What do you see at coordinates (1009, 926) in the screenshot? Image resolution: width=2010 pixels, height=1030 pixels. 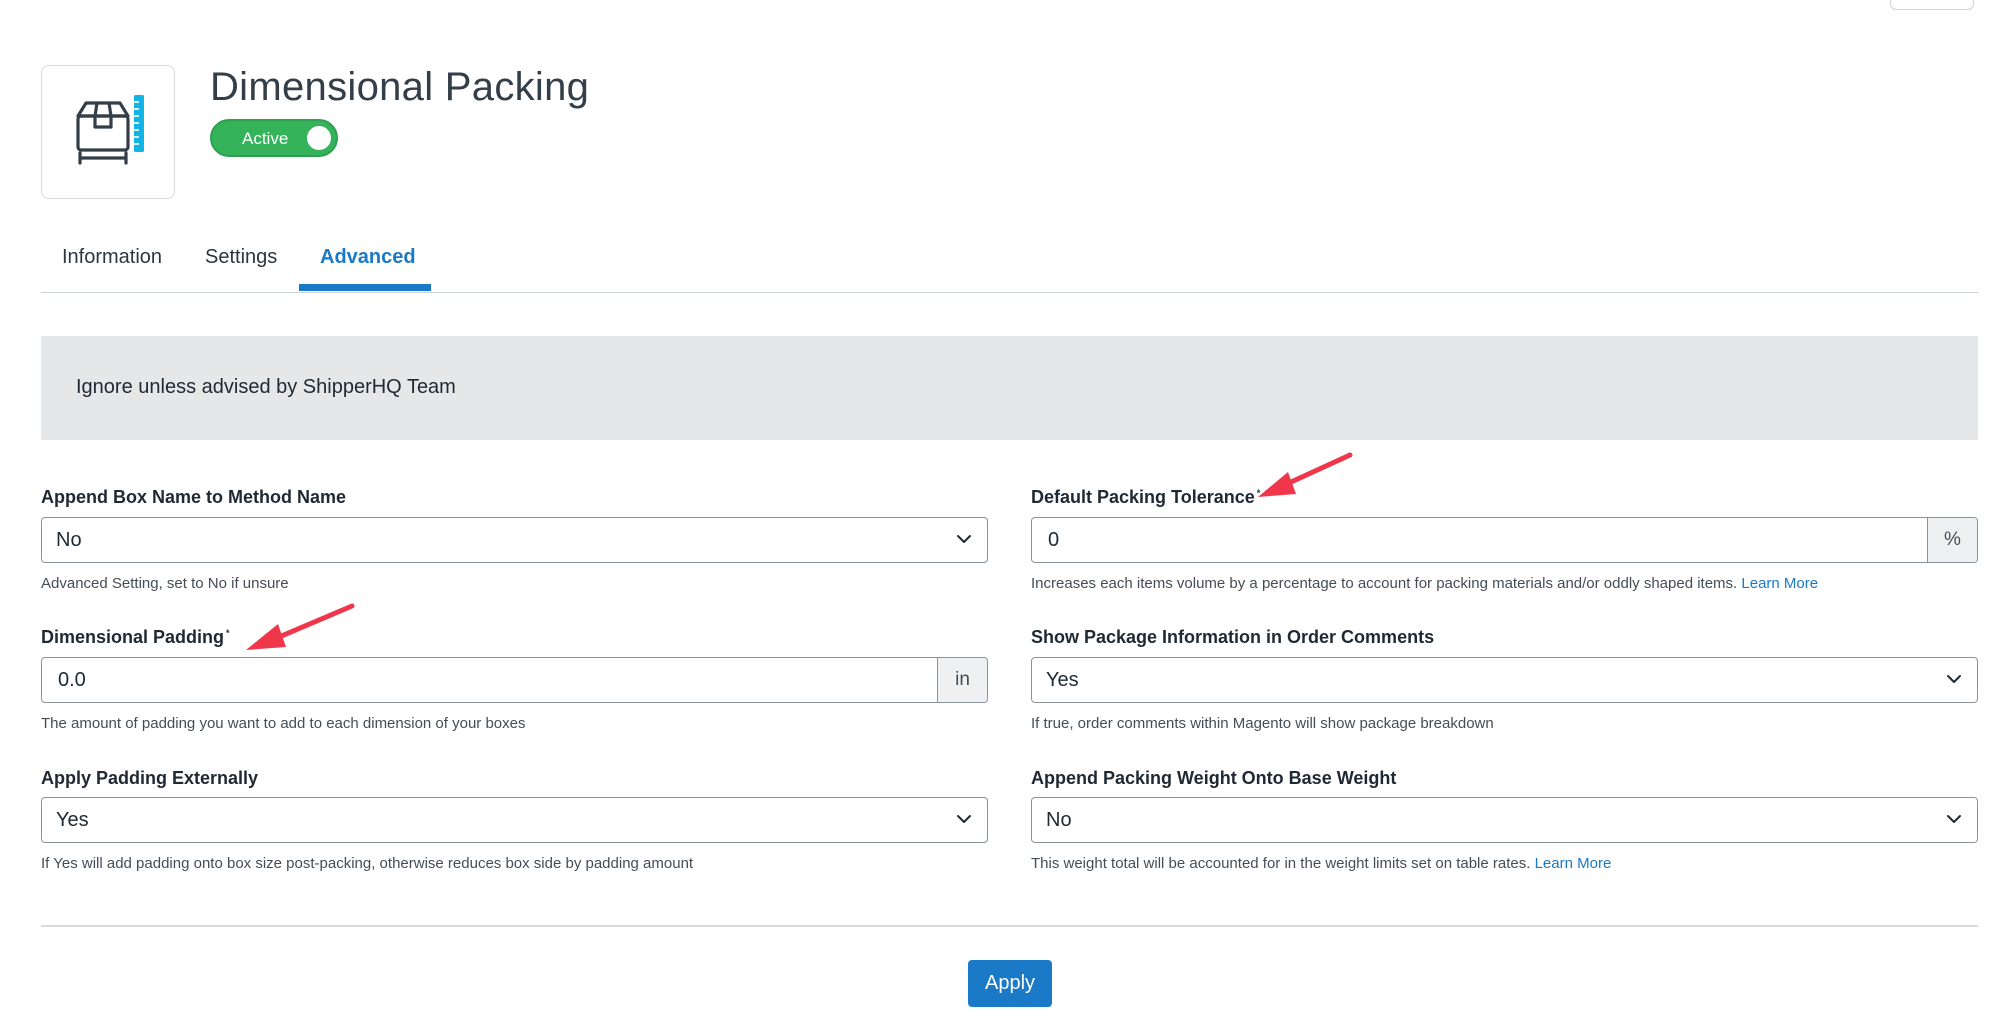 I see `form-divider` at bounding box center [1009, 926].